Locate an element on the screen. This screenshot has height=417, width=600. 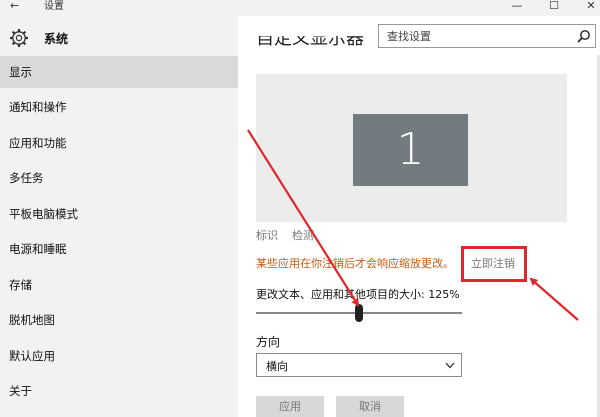
window-title: 设置 is located at coordinates (54, 6).